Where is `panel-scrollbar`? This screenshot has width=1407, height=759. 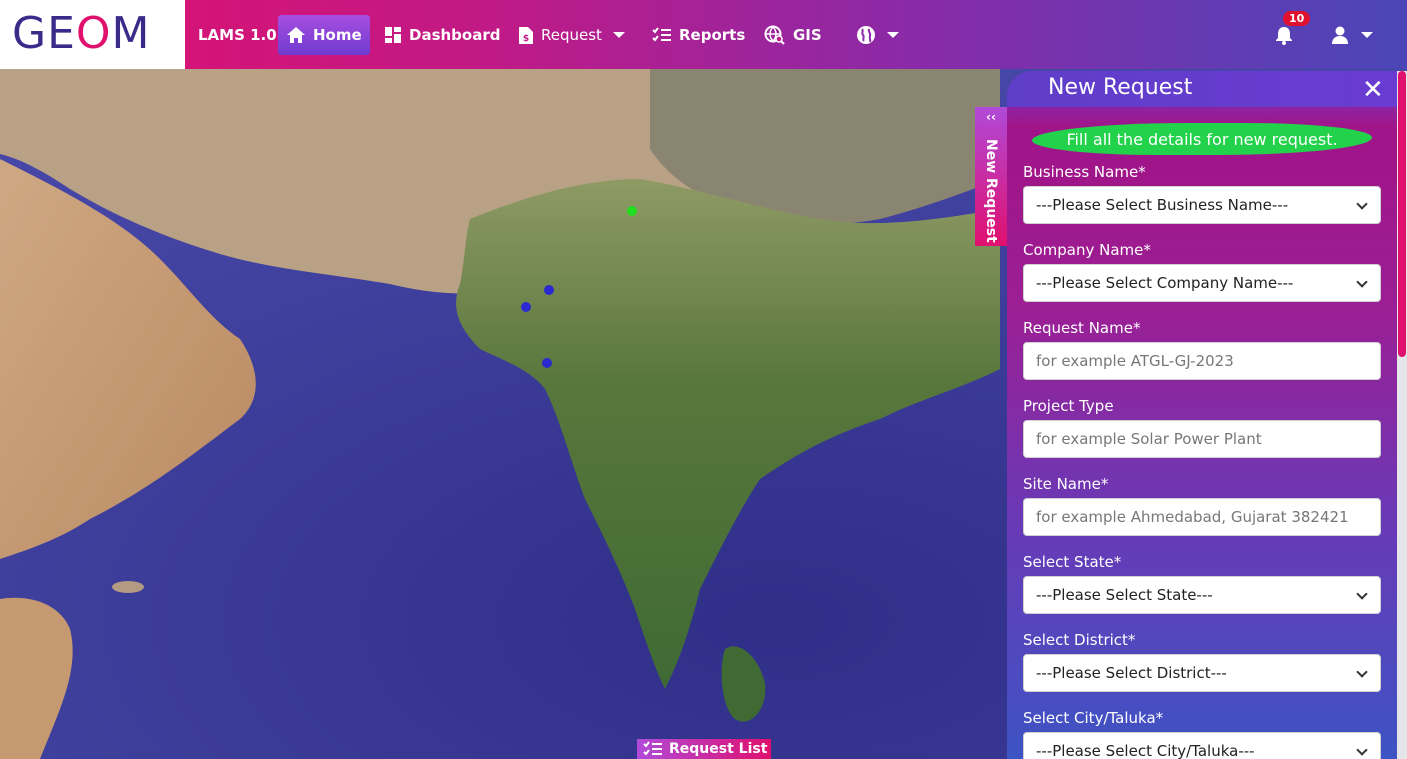 panel-scrollbar is located at coordinates (1402, 415).